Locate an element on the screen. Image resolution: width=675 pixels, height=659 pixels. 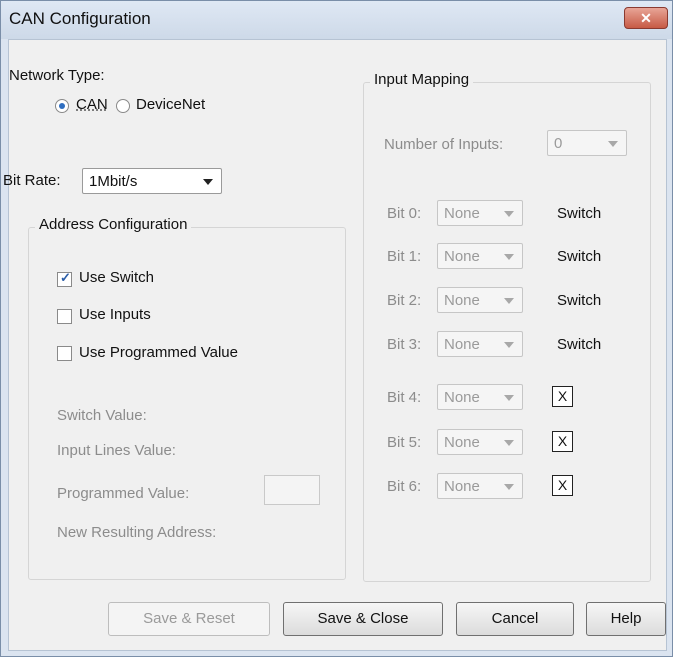
close-icon: ✕ is located at coordinates (646, 18).